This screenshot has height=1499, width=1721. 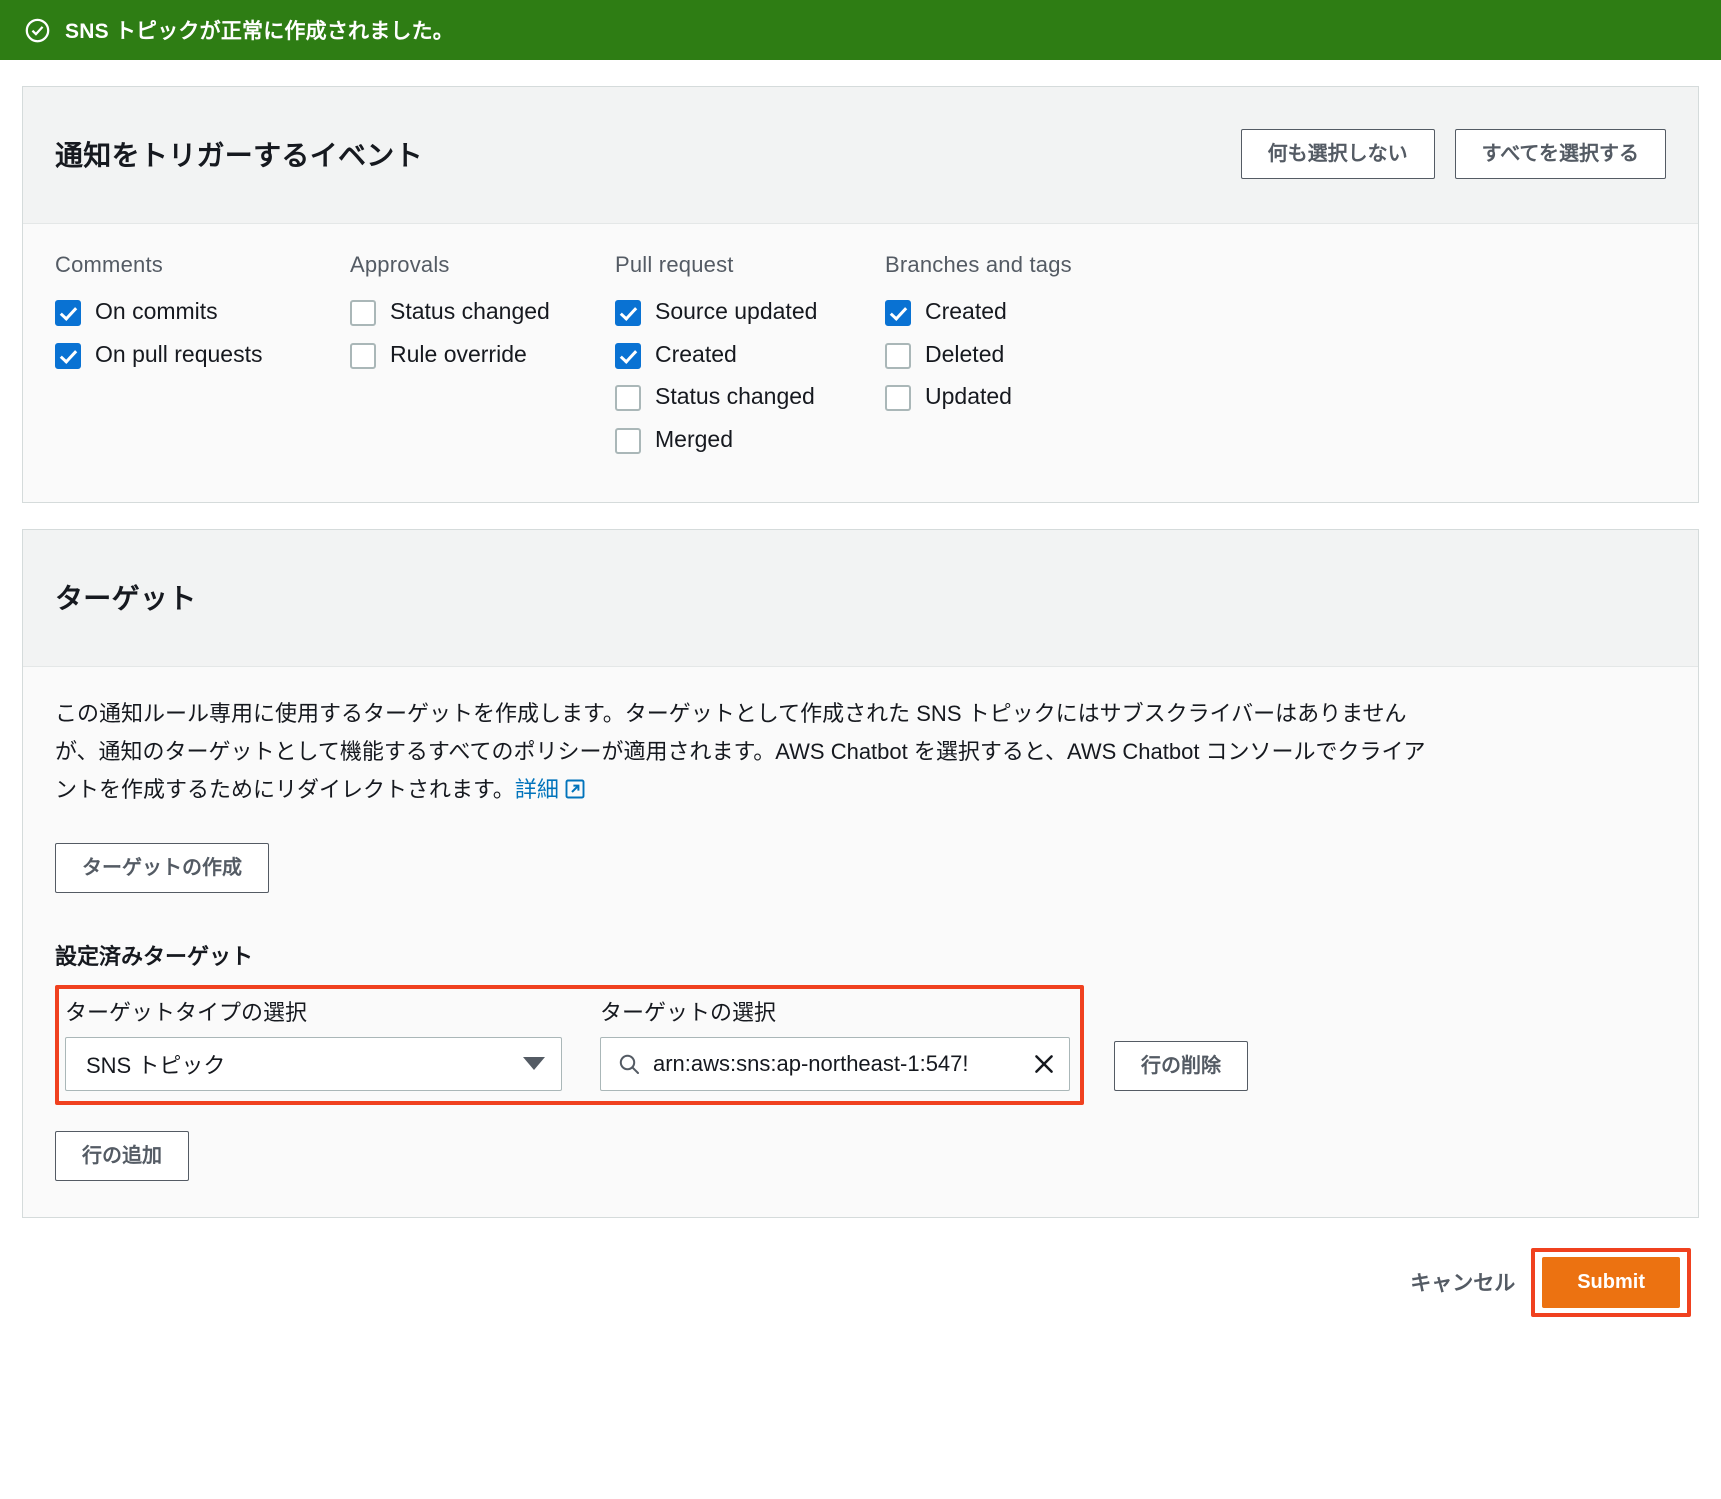 What do you see at coordinates (400, 265) in the screenshot?
I see `event-column-heading: Approvals` at bounding box center [400, 265].